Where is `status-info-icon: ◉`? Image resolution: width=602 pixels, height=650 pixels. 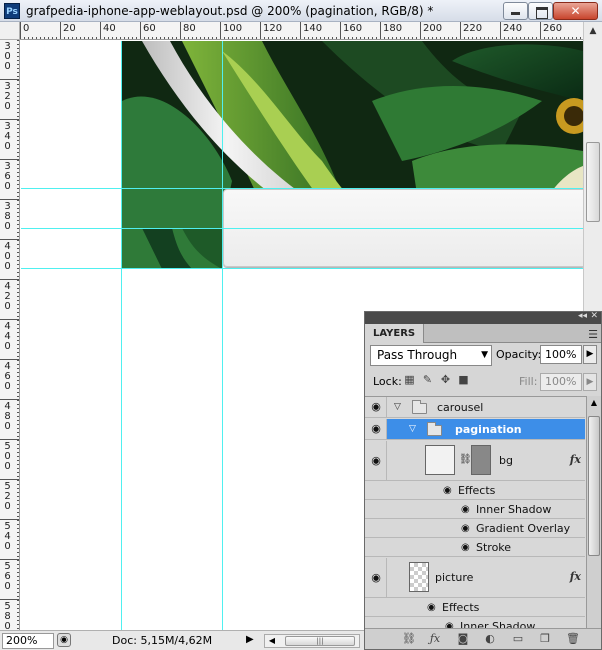 status-info-icon: ◉ is located at coordinates (64, 640).